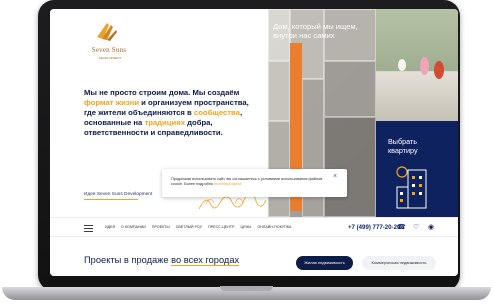 Image resolution: width=493 pixels, height=306 pixels. I want to click on projects-title-colon: :, so click(228, 260).